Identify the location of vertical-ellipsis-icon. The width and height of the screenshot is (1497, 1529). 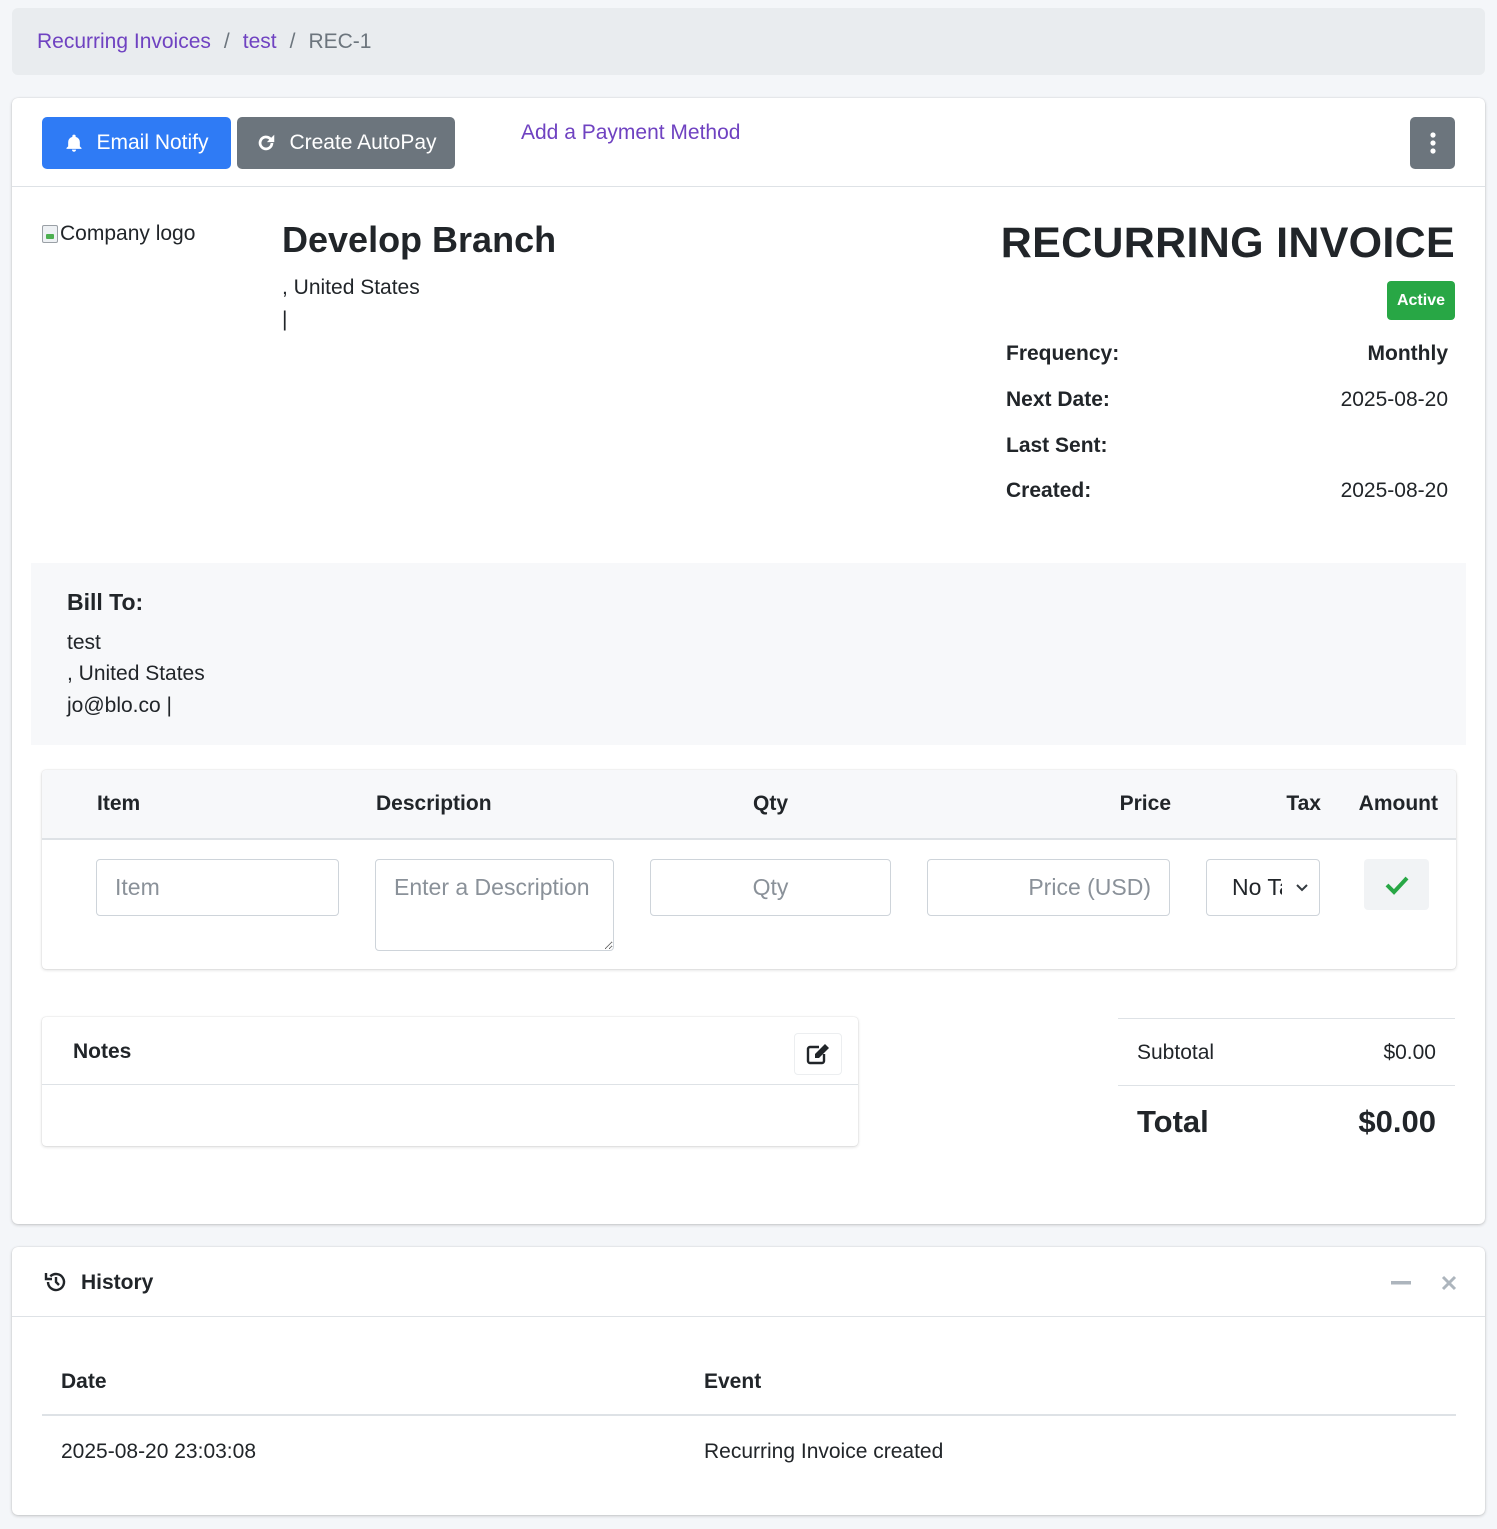
(1432, 143).